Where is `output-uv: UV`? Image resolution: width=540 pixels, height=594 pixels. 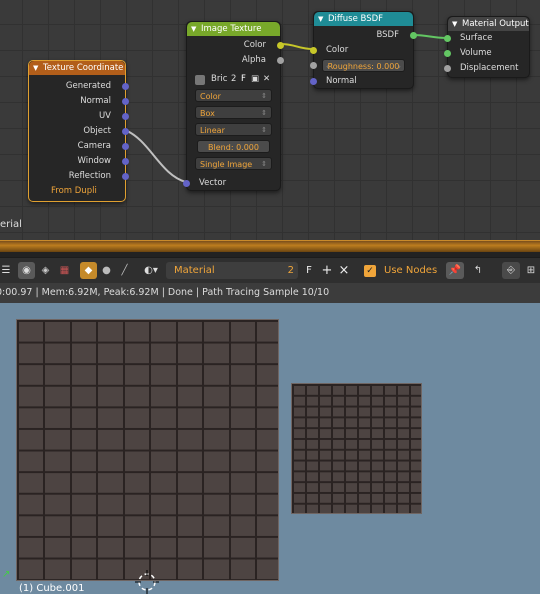
output-uv: UV is located at coordinates (79, 116).